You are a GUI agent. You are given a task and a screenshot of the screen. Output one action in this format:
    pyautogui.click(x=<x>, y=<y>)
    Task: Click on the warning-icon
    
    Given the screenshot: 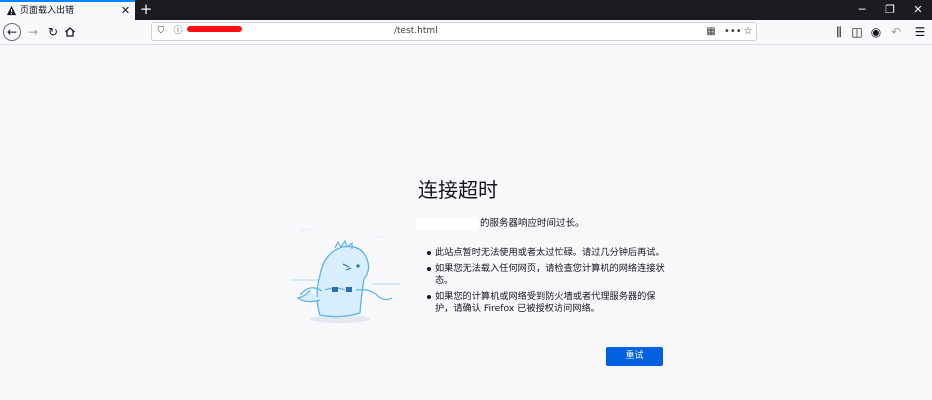 What is the action you would take?
    pyautogui.click(x=11, y=10)
    